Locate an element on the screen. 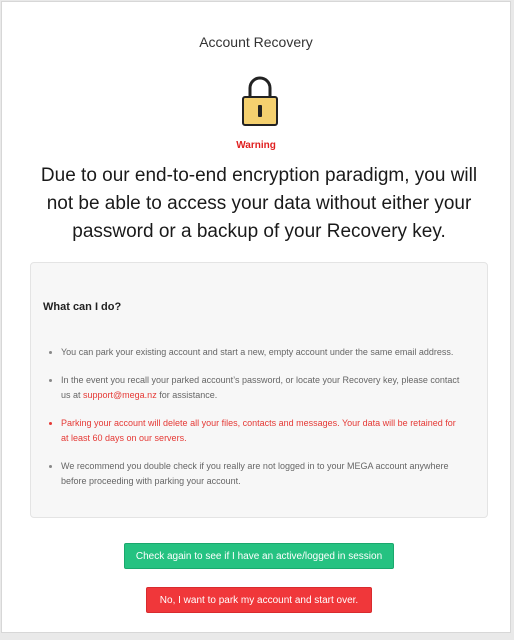  panel-heading: What can I do? is located at coordinates (82, 307).